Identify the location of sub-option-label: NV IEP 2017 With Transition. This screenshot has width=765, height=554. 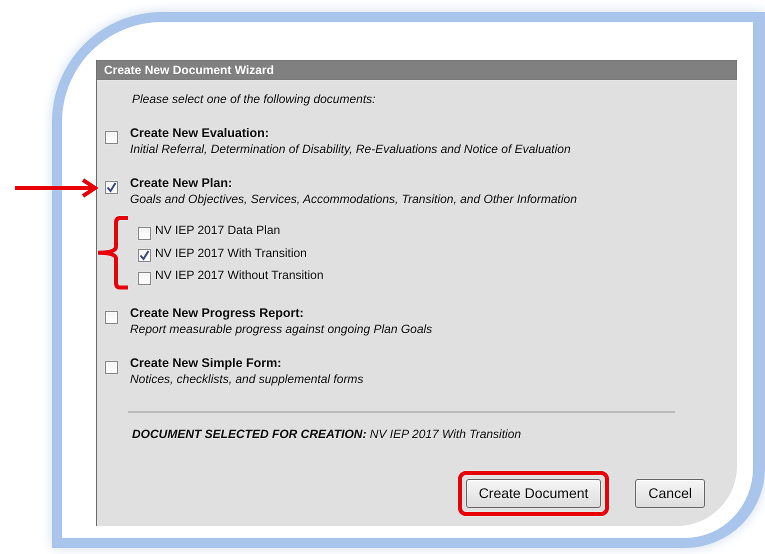
(231, 253).